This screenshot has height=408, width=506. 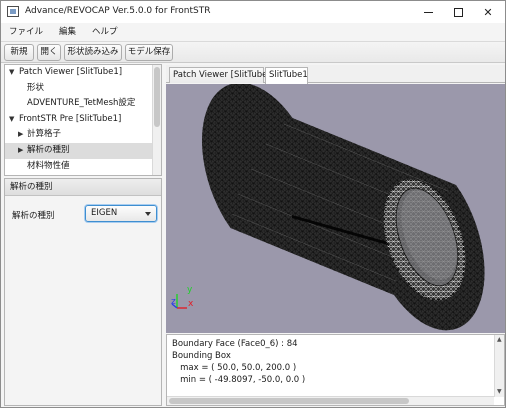 What do you see at coordinates (104, 213) in the screenshot?
I see `analysis-type-value: EIGEN` at bounding box center [104, 213].